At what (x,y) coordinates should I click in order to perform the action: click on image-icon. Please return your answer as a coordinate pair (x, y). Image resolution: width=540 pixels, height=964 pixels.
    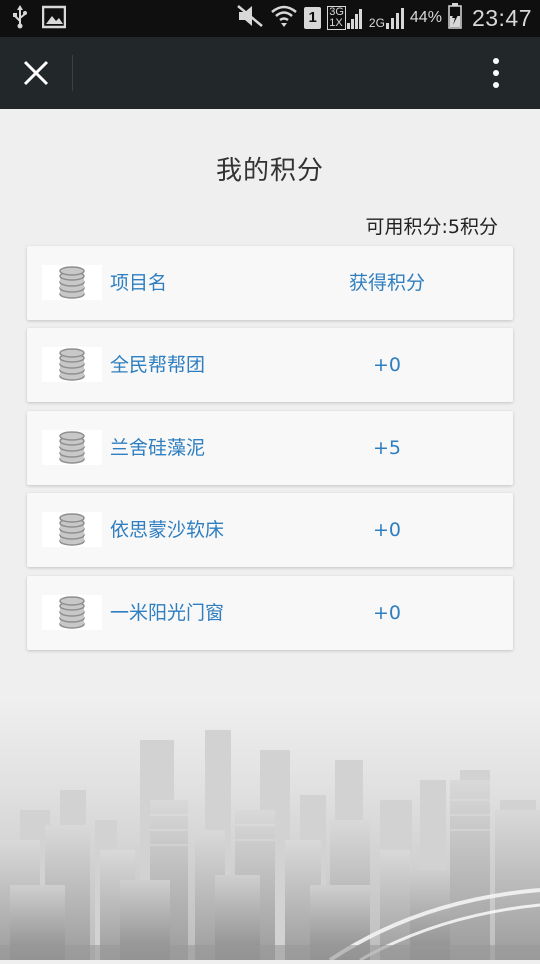
    Looking at the image, I should click on (54, 19).